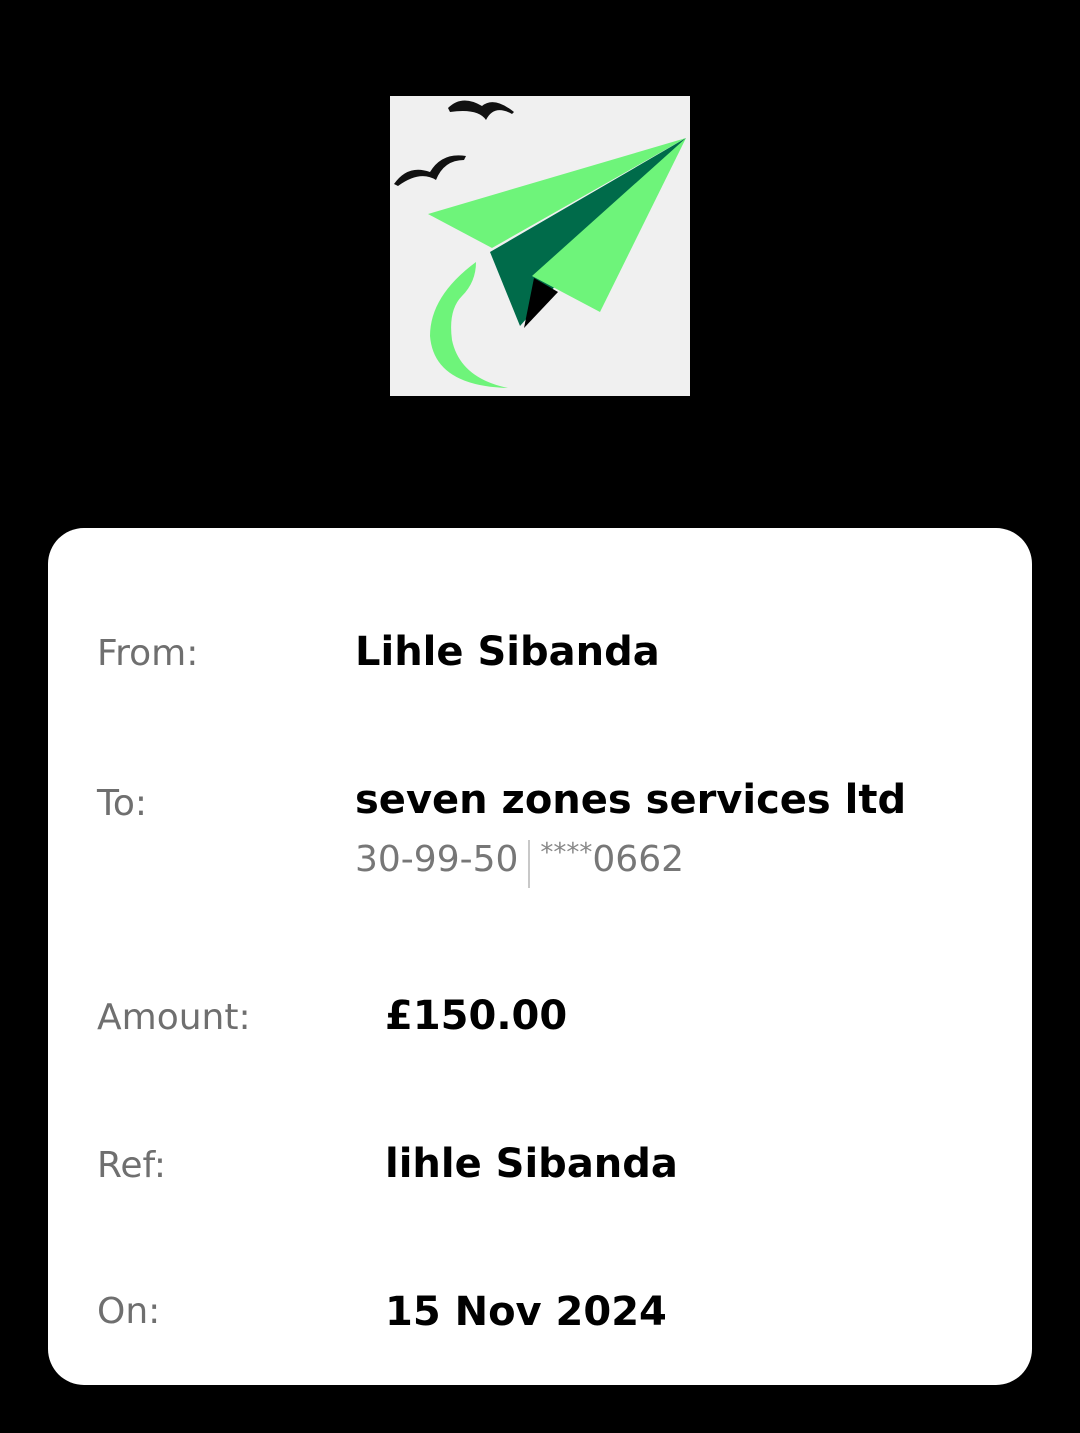  I want to click on account-separator, so click(529, 864).